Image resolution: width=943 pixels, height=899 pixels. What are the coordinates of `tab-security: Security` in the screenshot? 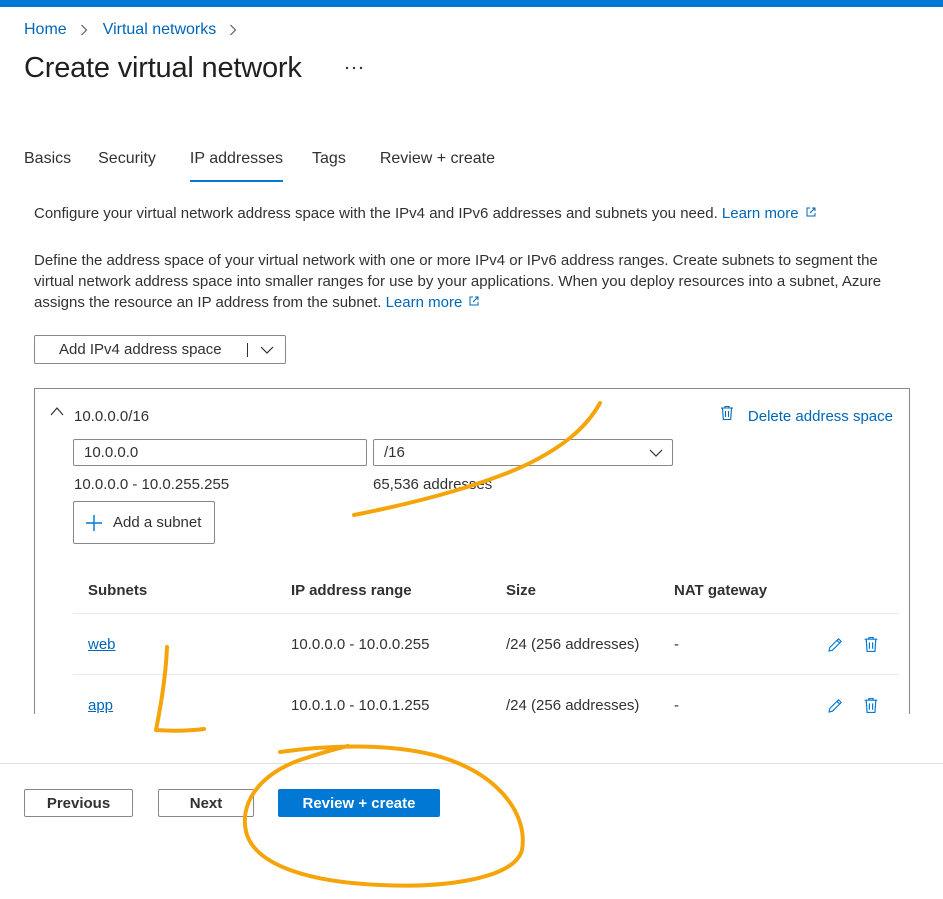 It's located at (127, 165).